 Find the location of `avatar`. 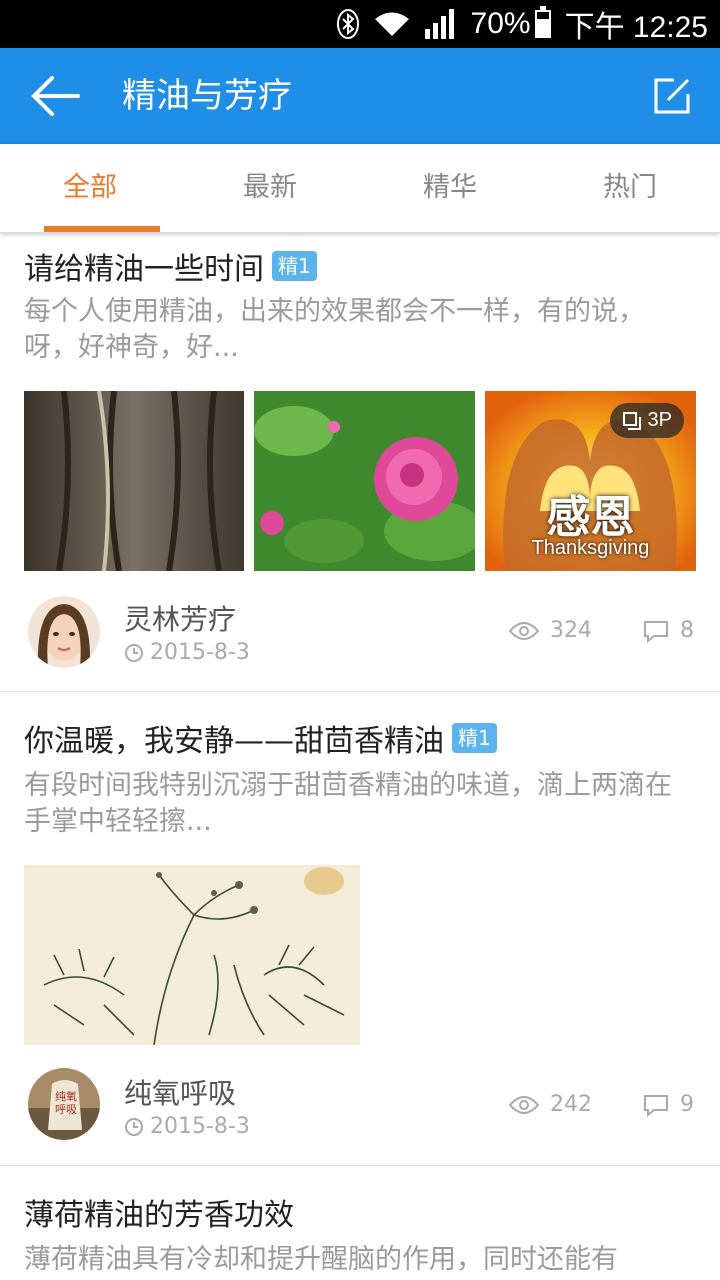

avatar is located at coordinates (64, 632).